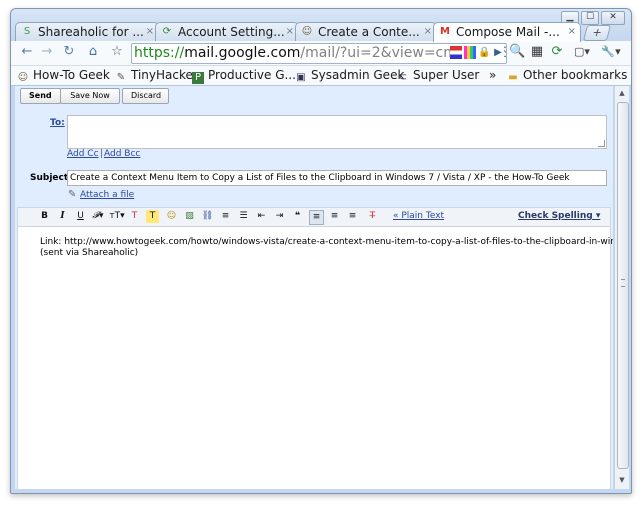 This screenshot has height=508, width=640. What do you see at coordinates (71, 75) in the screenshot?
I see `bookmark-label: How-To Geek` at bounding box center [71, 75].